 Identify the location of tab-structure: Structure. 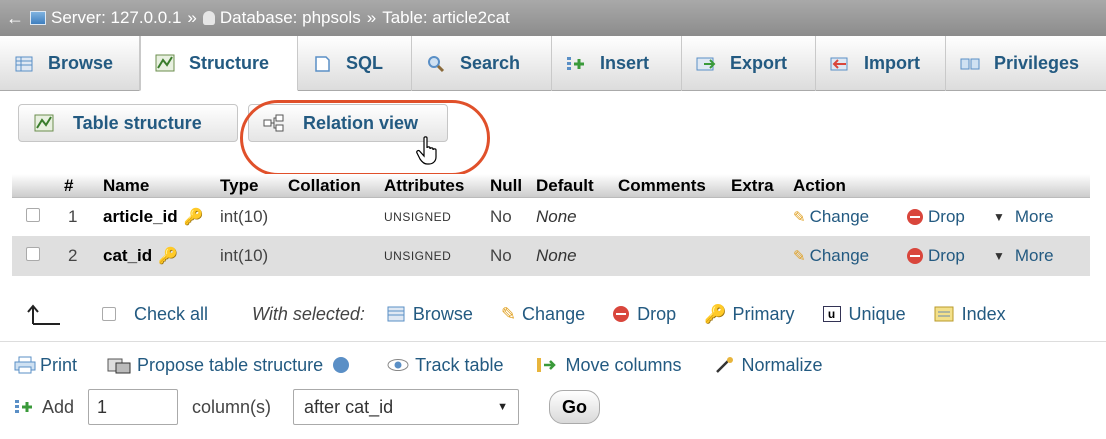
(219, 63).